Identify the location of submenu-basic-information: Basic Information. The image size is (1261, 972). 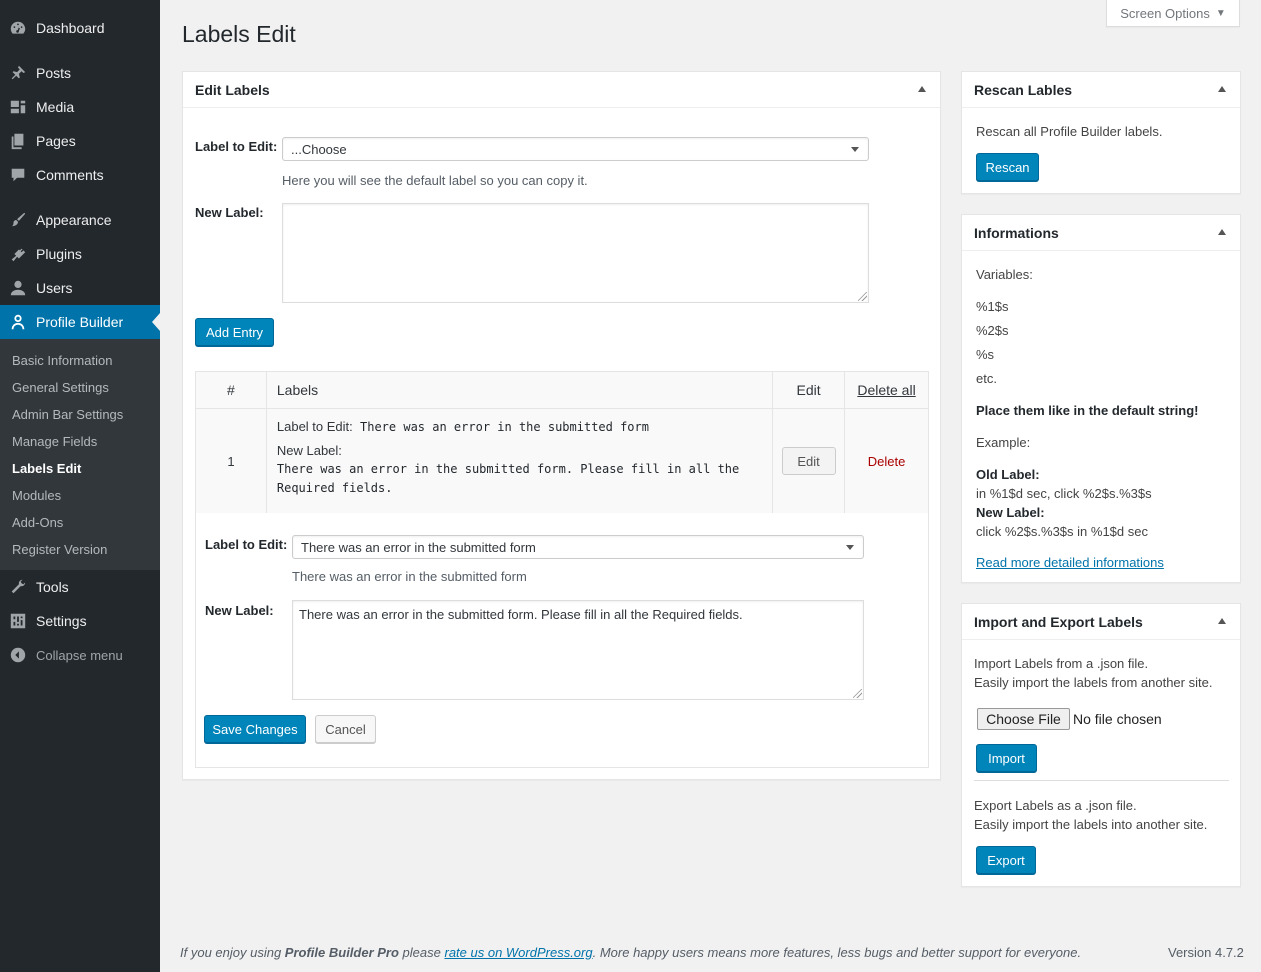
(62, 360).